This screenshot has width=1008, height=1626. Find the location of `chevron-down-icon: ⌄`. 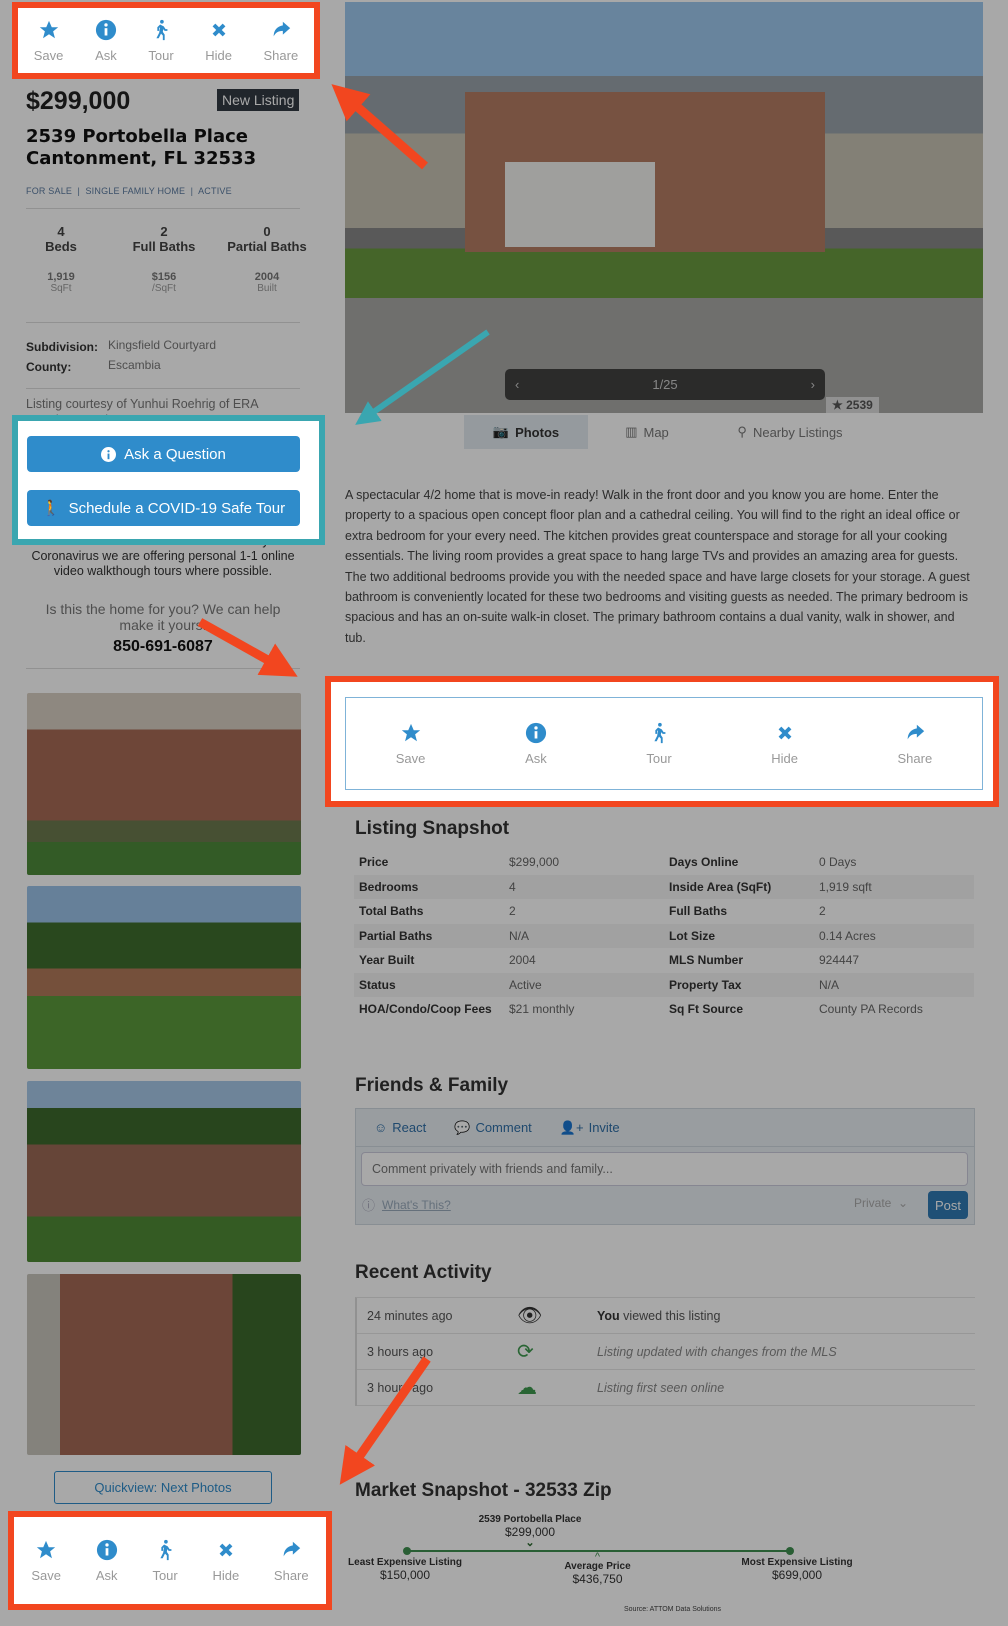

chevron-down-icon: ⌄ is located at coordinates (530, 1543).